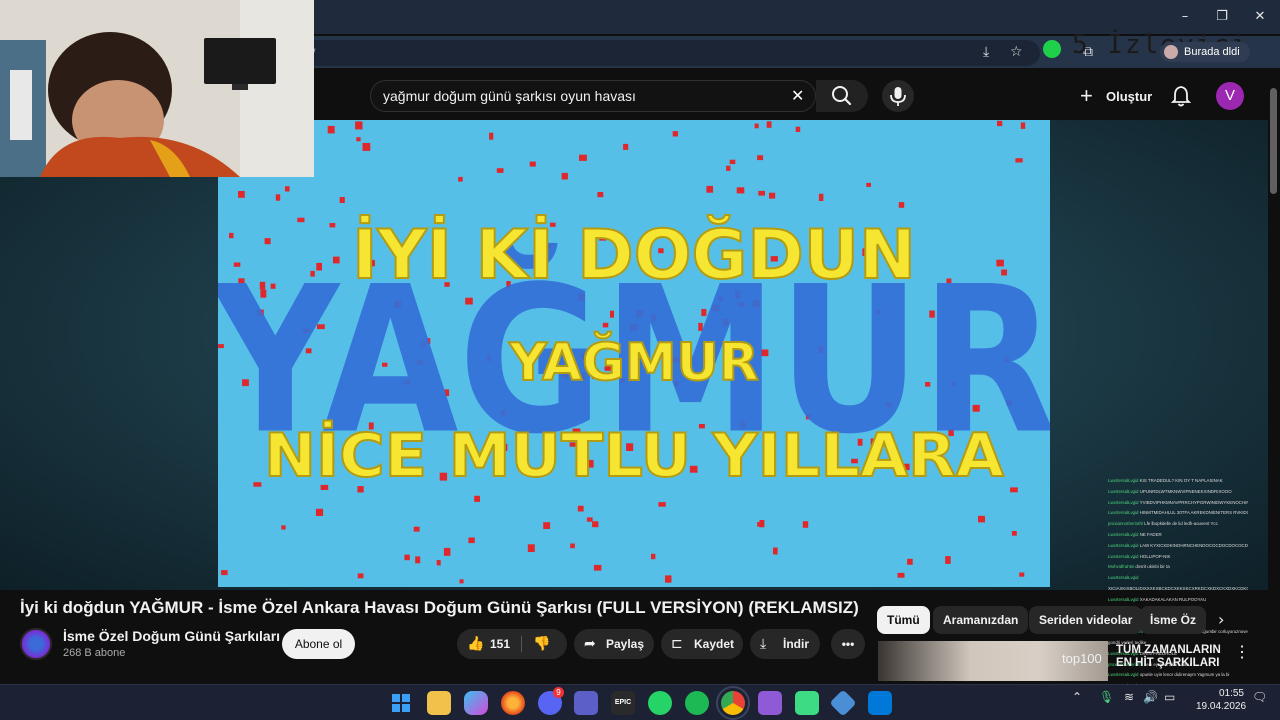 This screenshot has height=720, width=1280. Describe the element at coordinates (880, 703) in the screenshot. I see `vscode-icon` at that location.